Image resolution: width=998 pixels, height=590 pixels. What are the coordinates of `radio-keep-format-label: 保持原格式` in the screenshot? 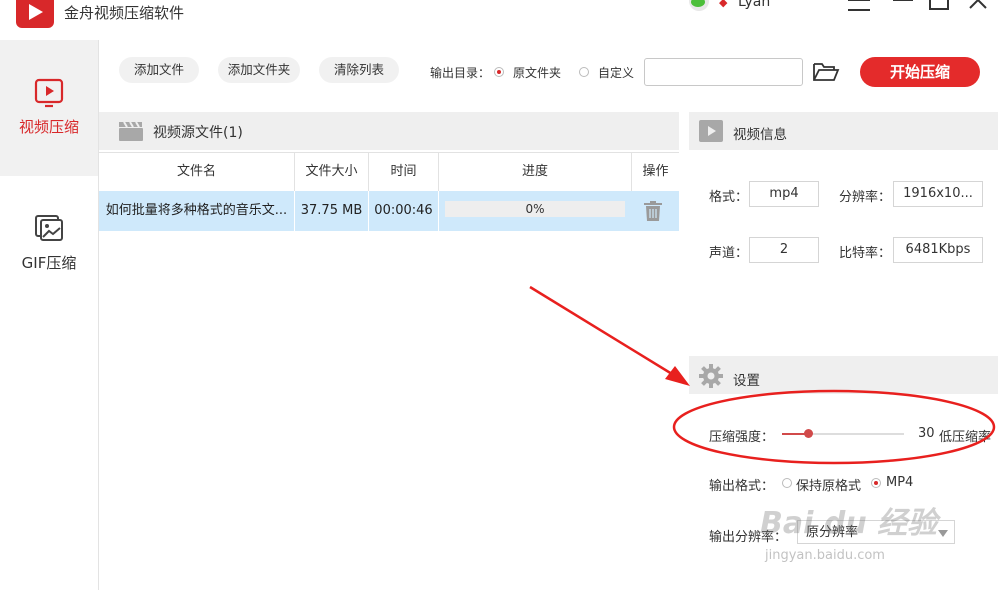 It's located at (828, 484).